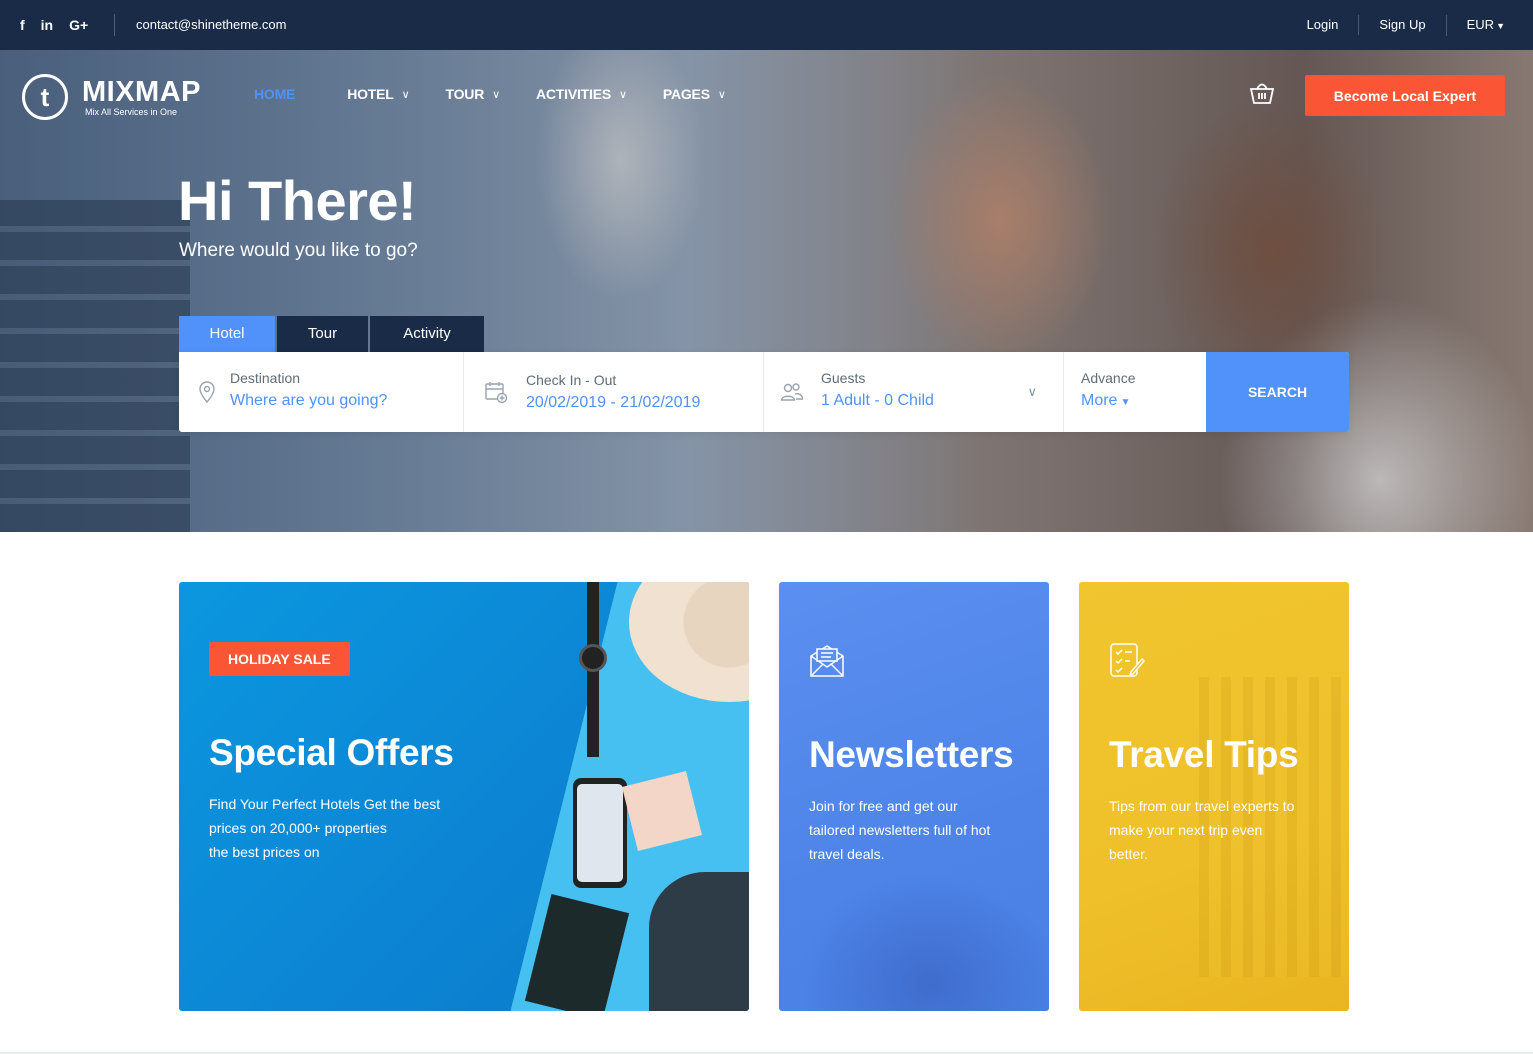 This screenshot has width=1533, height=1054. I want to click on desc-line: Join for free and get our, so click(883, 806).